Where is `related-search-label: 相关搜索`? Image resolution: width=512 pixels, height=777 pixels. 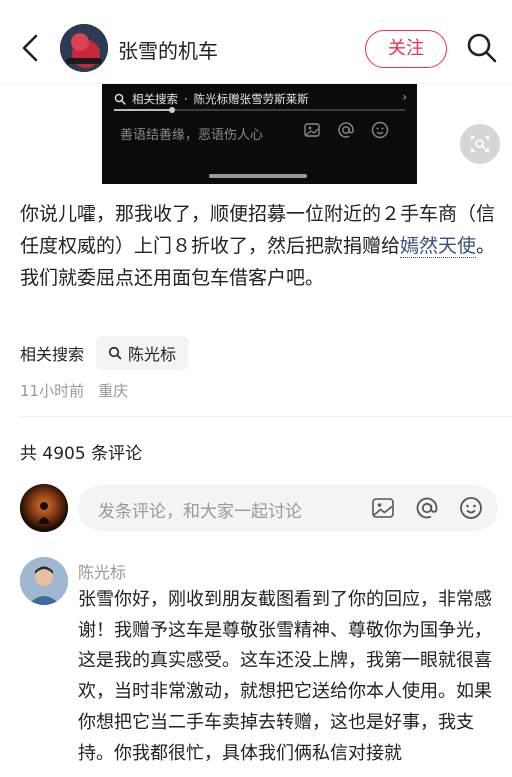 related-search-label: 相关搜索 is located at coordinates (52, 354).